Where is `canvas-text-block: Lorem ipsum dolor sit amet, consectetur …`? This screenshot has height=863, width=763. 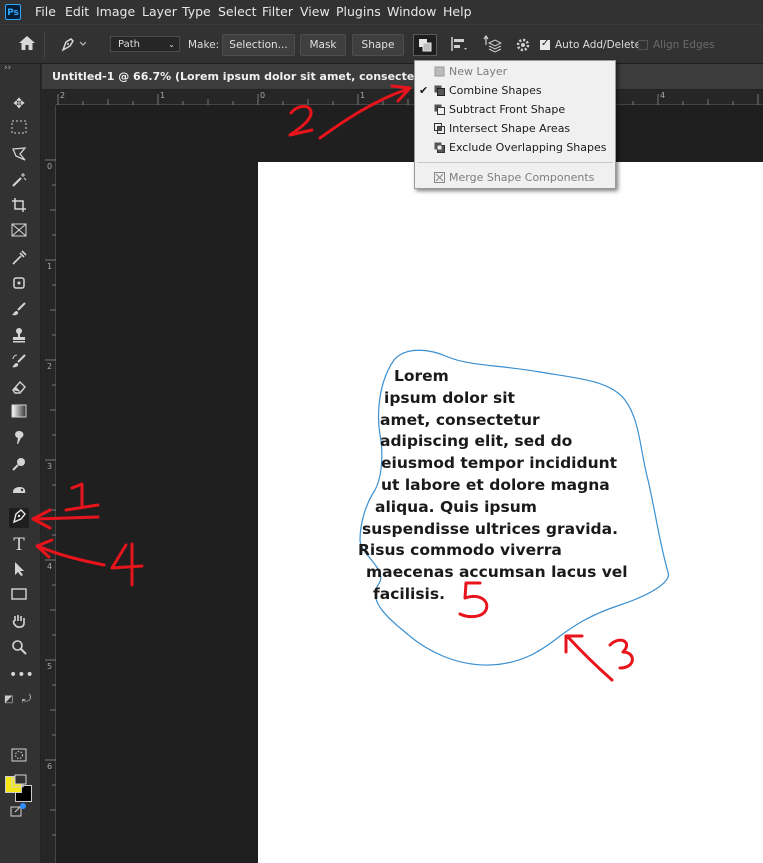
canvas-text-block: Lorem ipsum dolor sit amet, consectetur … is located at coordinates (514, 486).